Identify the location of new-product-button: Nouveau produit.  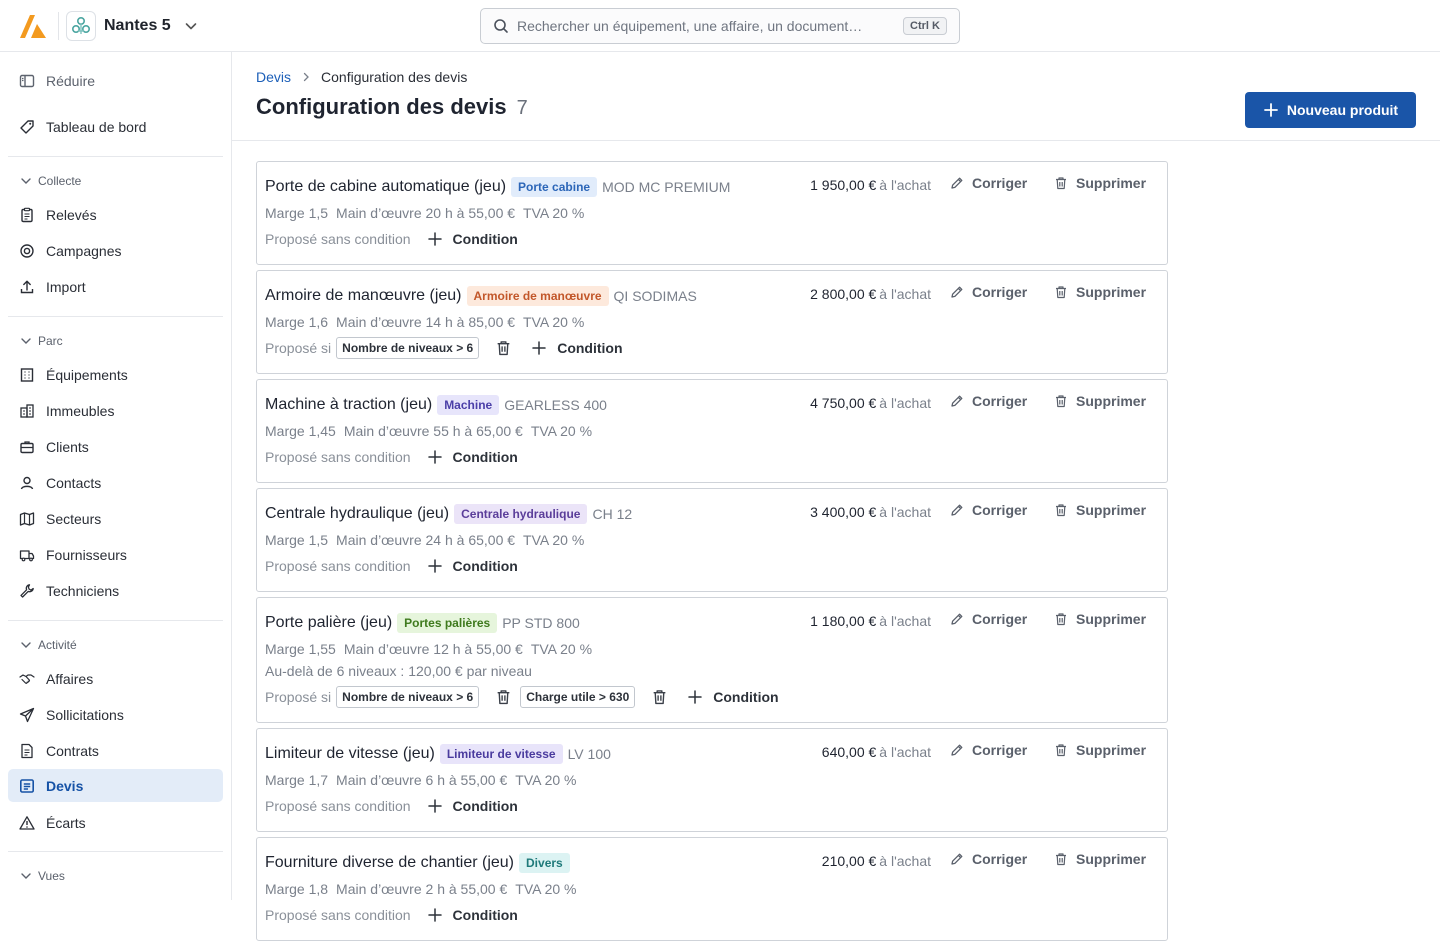
(1330, 110).